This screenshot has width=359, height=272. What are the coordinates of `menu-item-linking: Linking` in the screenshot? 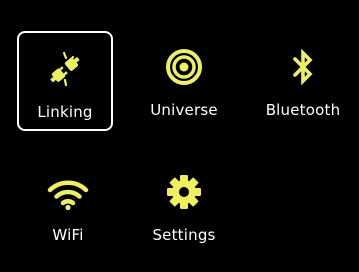 It's located at (65, 81).